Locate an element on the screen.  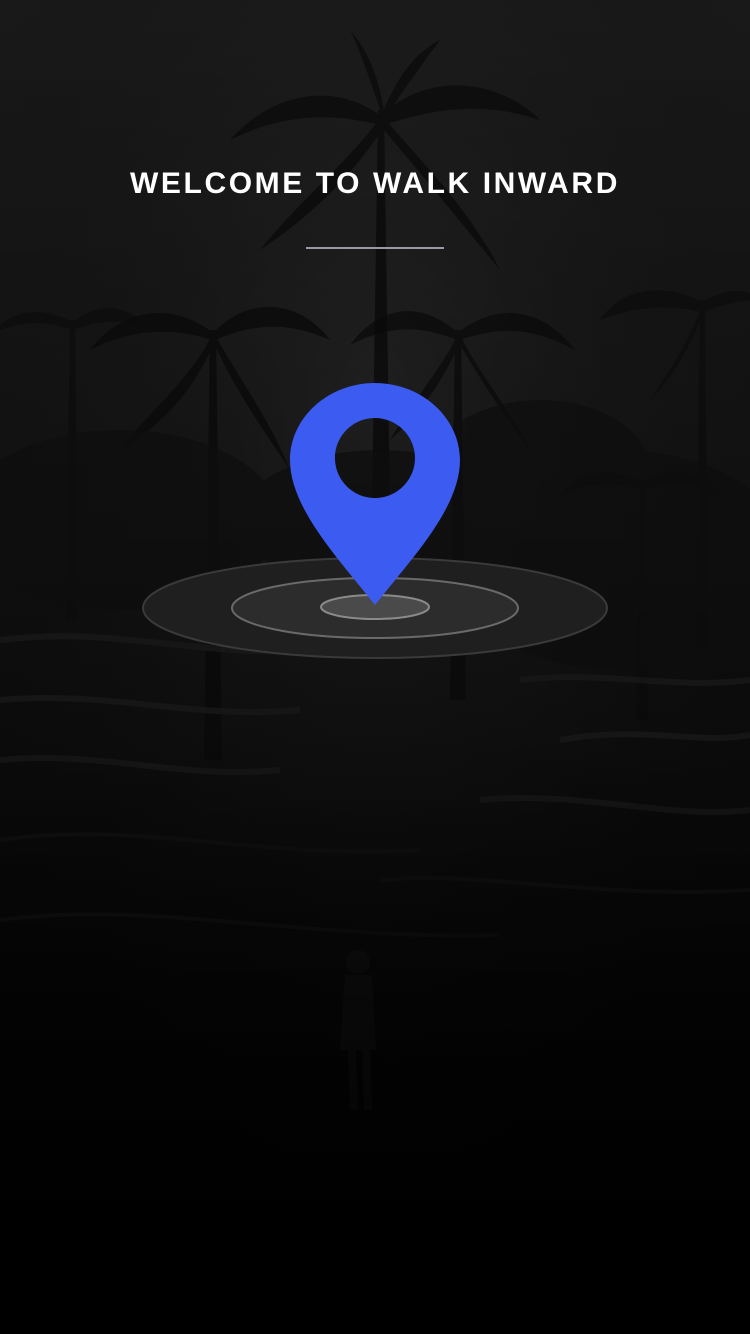
welcome-title: WELCOME TO WALK INWARD is located at coordinates (375, 183).